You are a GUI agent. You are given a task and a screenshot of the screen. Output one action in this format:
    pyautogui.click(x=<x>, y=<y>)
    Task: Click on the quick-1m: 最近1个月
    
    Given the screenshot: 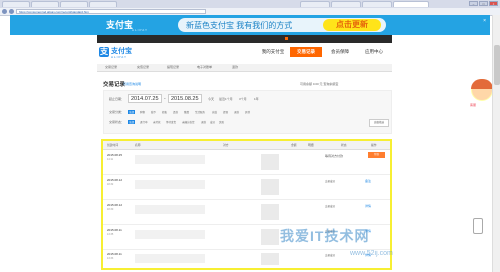 What is the action you would take?
    pyautogui.click(x=226, y=99)
    